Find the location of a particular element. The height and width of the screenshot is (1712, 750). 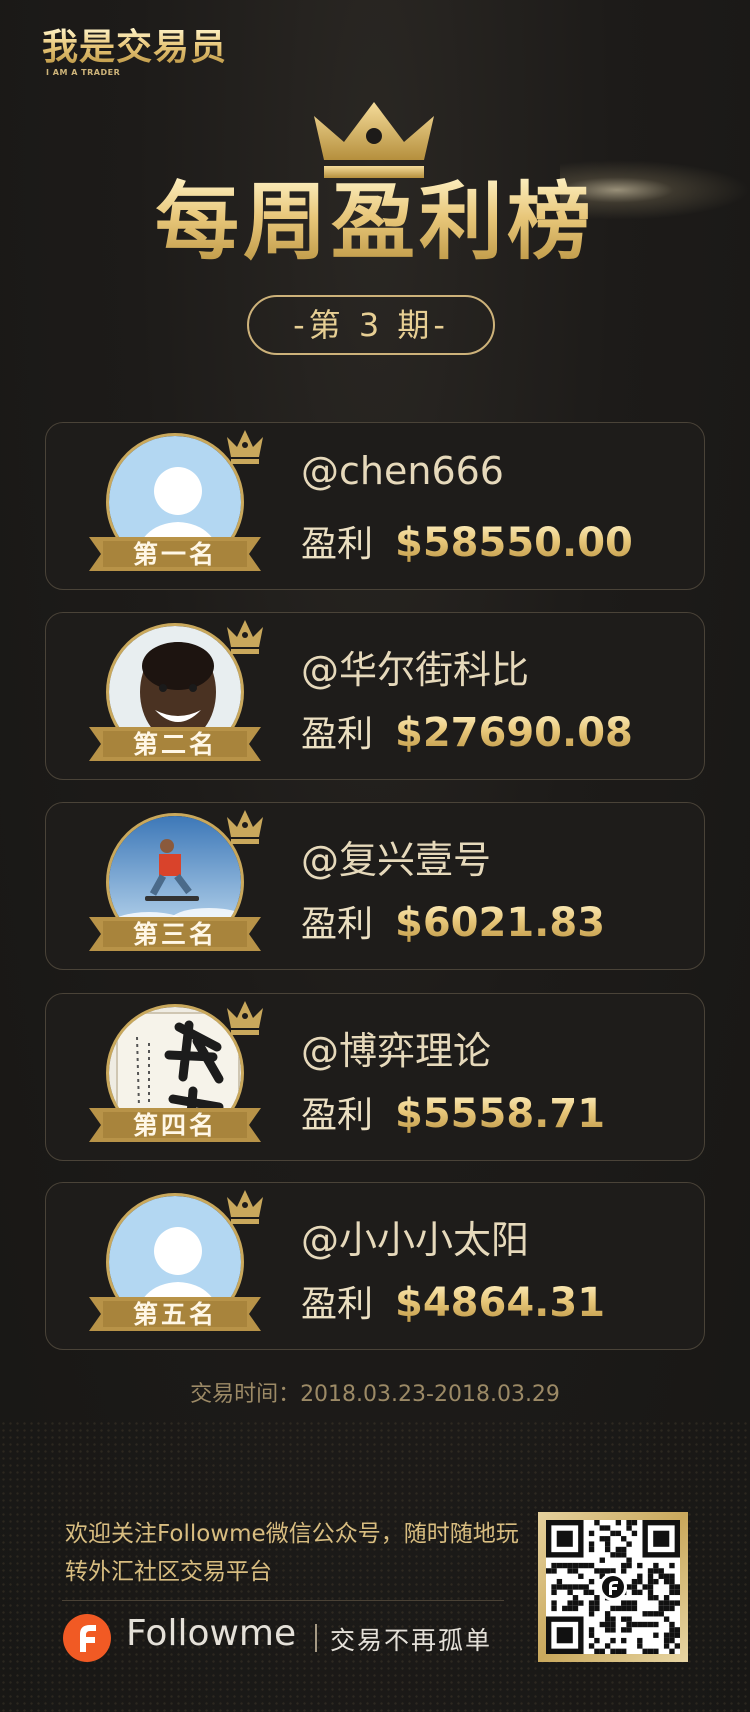

followme-logo-icon is located at coordinates (87, 1638).